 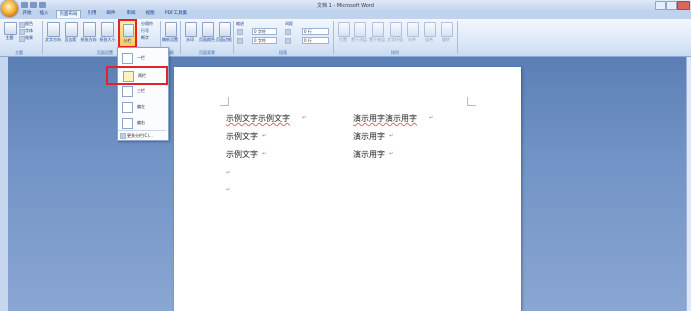 What do you see at coordinates (395, 52) in the screenshot?
I see `arrange-group-label: 排列` at bounding box center [395, 52].